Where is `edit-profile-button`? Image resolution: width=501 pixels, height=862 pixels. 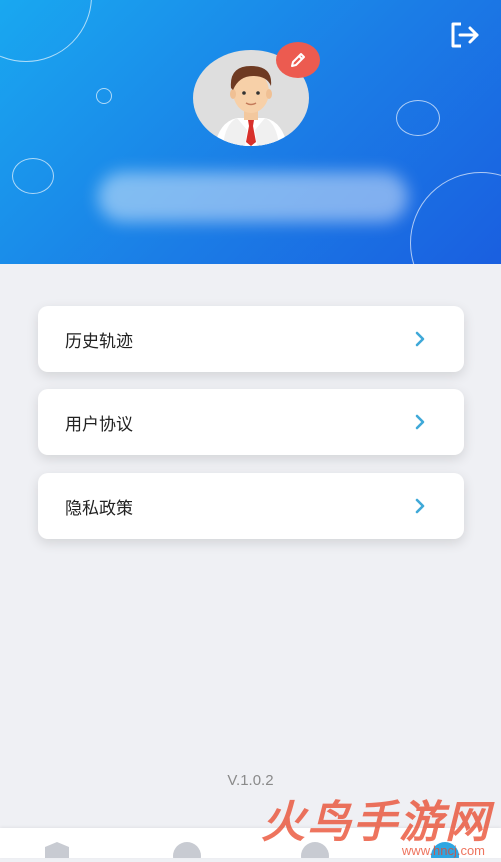 edit-profile-button is located at coordinates (298, 60).